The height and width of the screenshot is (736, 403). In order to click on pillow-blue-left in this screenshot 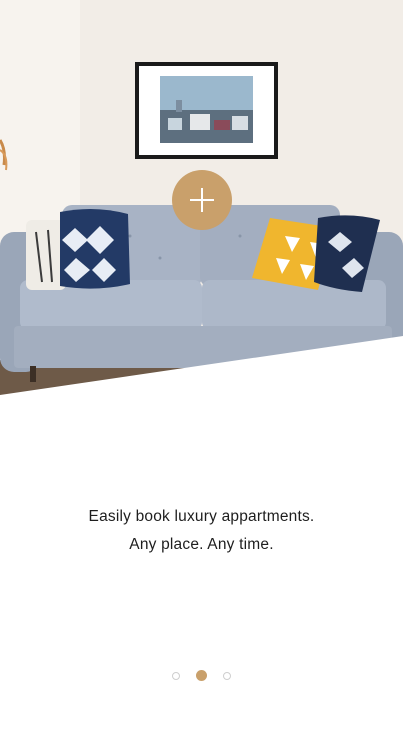, I will do `click(95, 248)`.